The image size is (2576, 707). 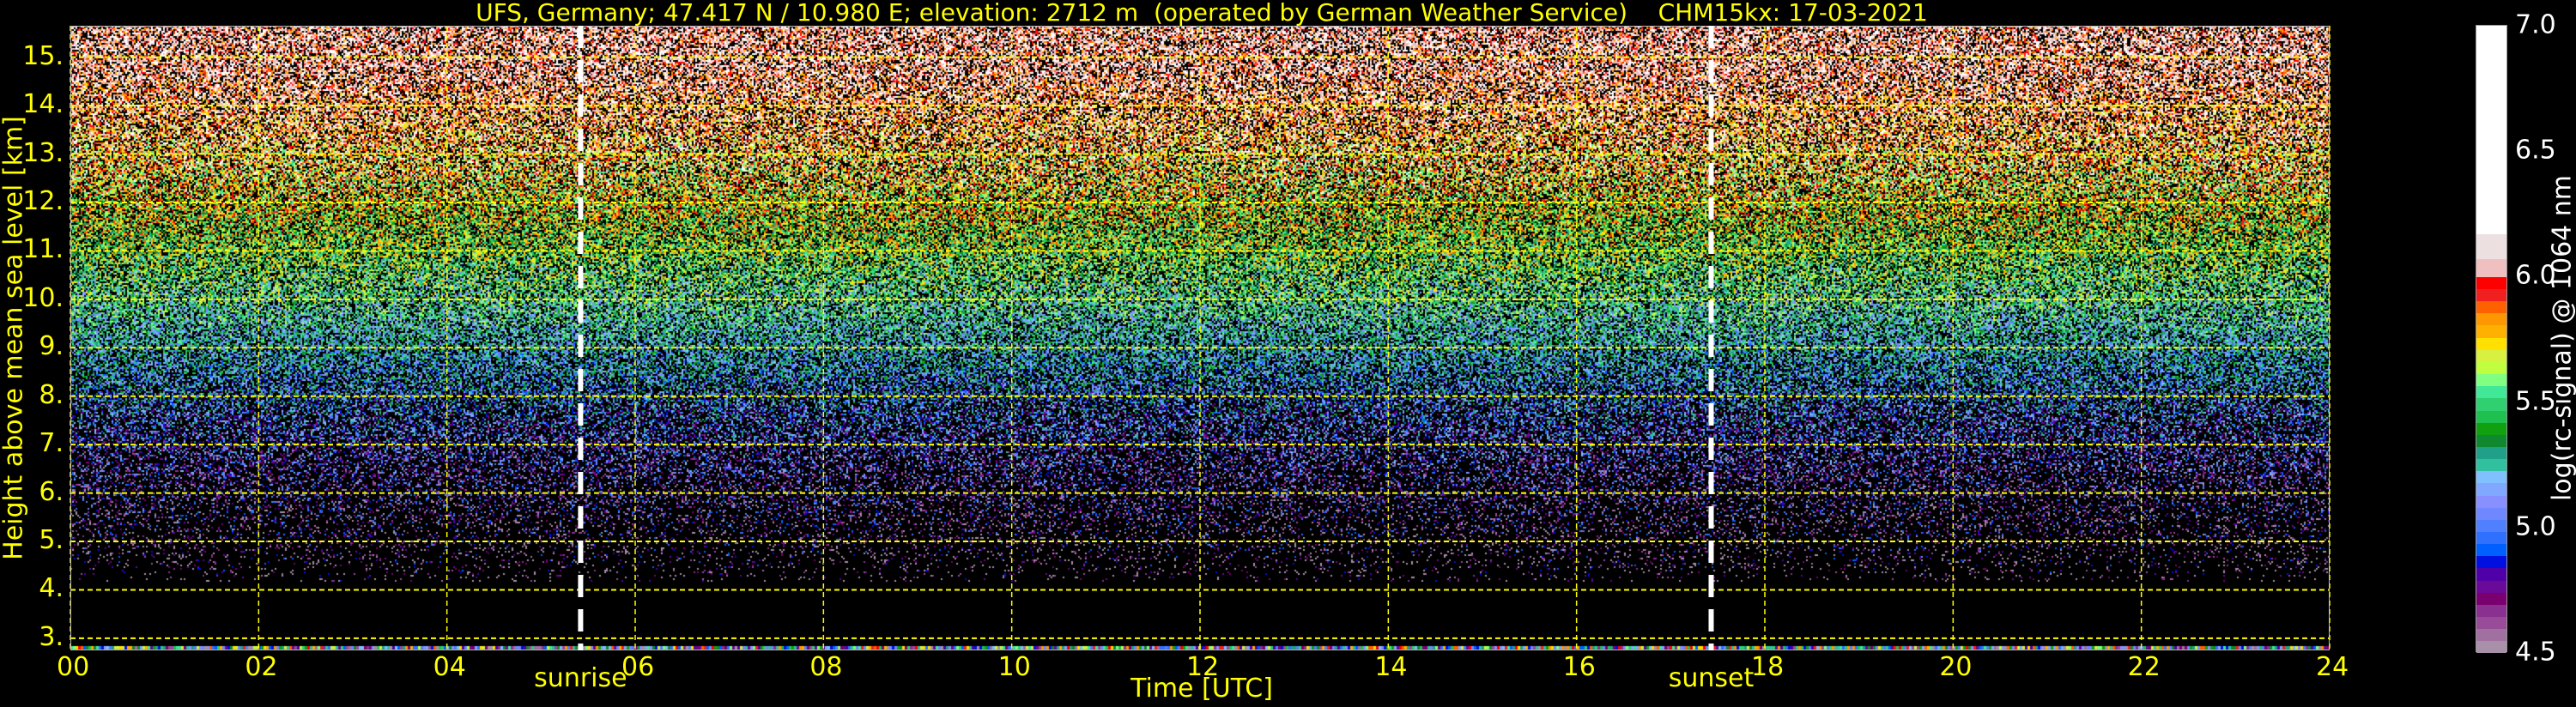 What do you see at coordinates (580, 678) in the screenshot?
I see `sunrise-label: sunrise` at bounding box center [580, 678].